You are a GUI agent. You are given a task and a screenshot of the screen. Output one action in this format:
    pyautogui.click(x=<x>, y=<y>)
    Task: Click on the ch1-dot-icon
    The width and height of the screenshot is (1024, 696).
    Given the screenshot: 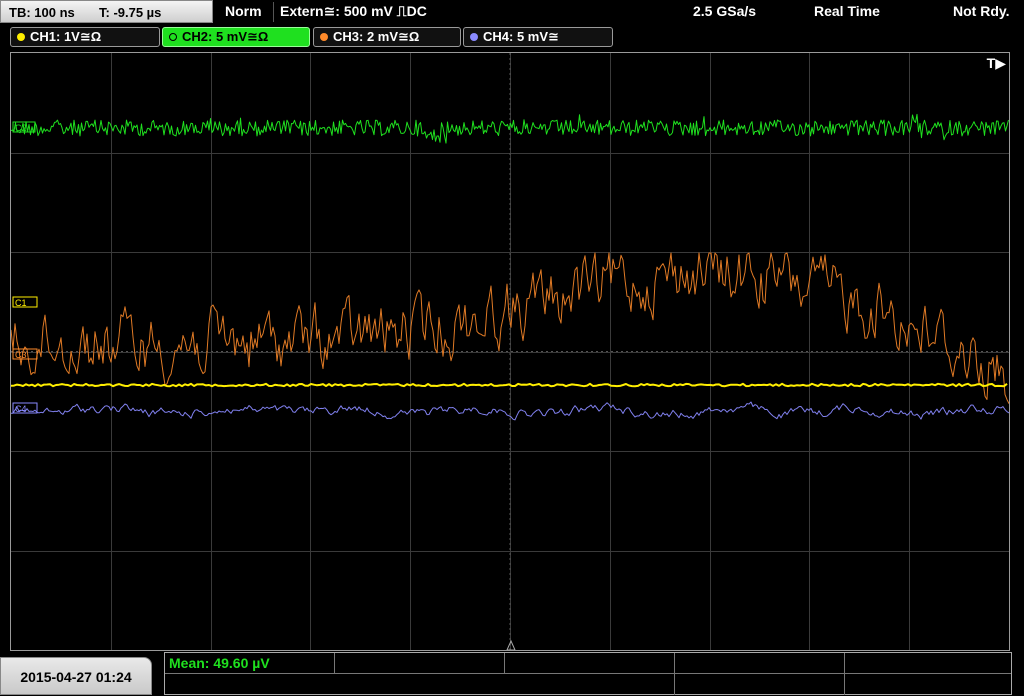 What is the action you would take?
    pyautogui.click(x=21, y=37)
    